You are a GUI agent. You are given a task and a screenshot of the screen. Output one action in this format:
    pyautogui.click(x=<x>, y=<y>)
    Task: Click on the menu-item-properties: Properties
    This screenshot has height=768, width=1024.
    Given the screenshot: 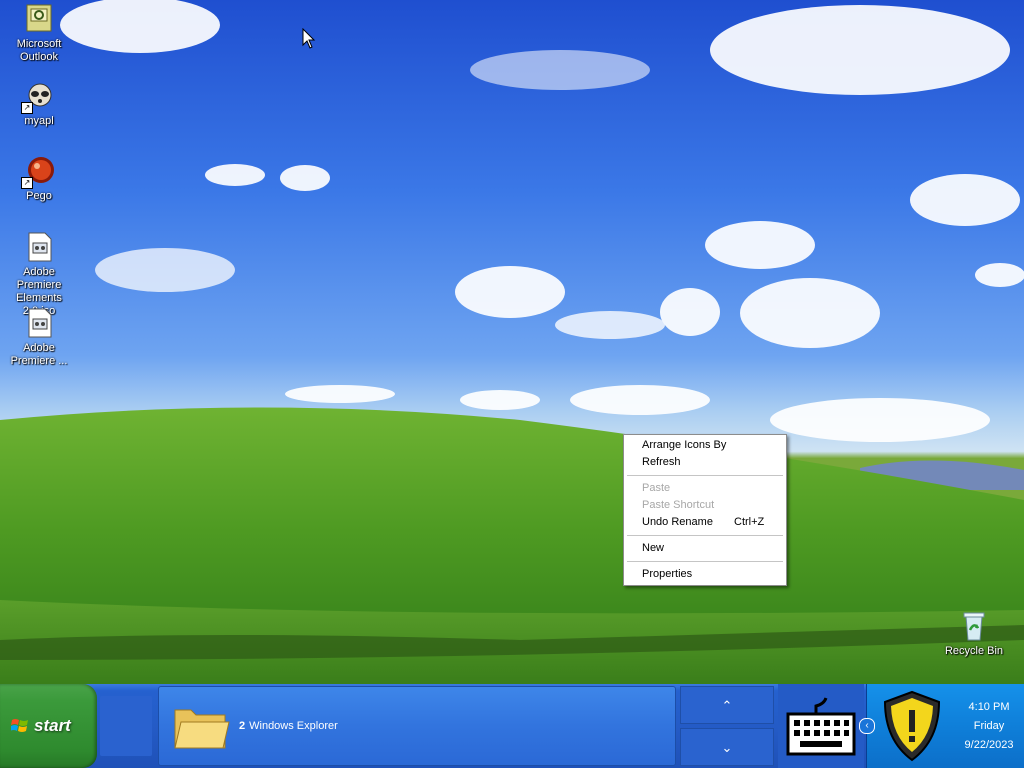 What is the action you would take?
    pyautogui.click(x=705, y=574)
    